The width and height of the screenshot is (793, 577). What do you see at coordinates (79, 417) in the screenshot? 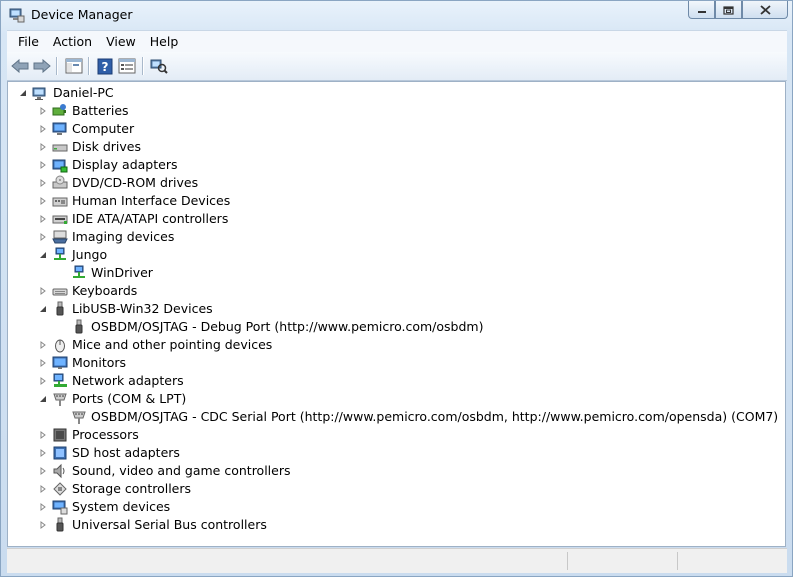
I see `port-icon` at bounding box center [79, 417].